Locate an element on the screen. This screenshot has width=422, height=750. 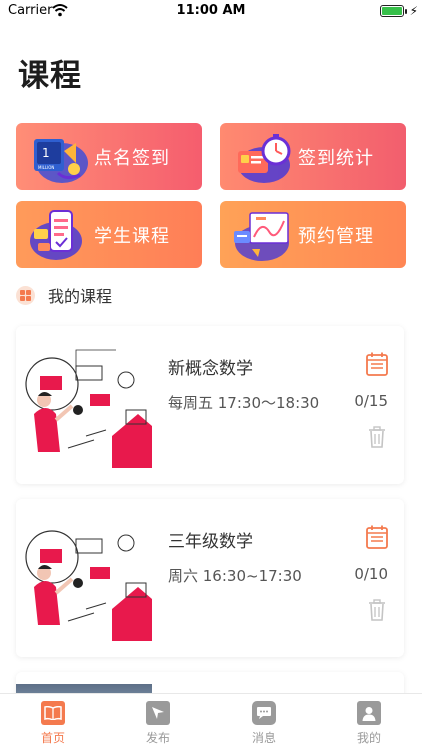
stopwatch-icon is located at coordinates (264, 158).